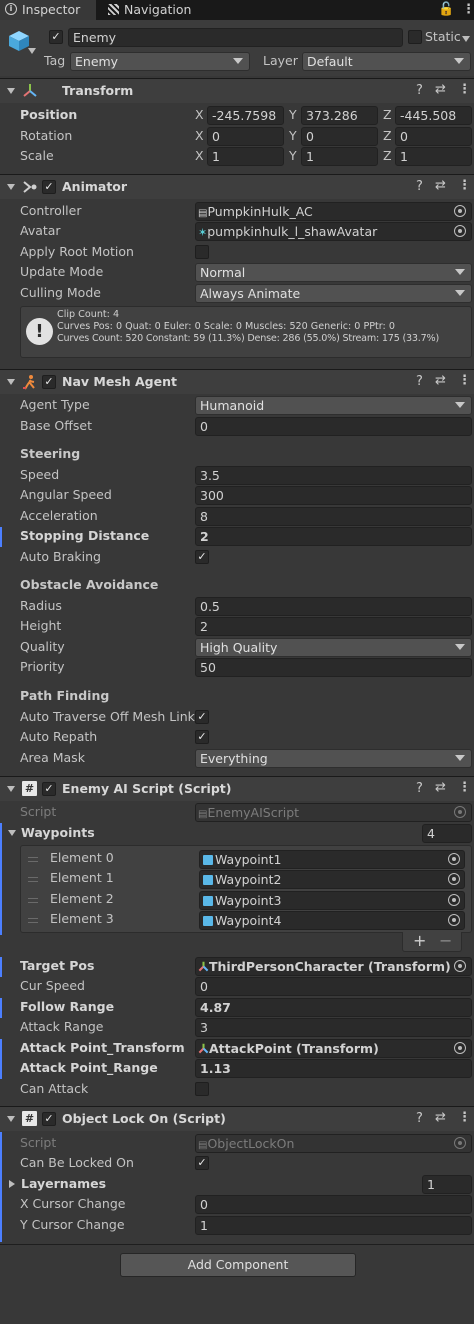  I want to click on enemy-ai-enabled-checkbox: ✓, so click(49, 789).